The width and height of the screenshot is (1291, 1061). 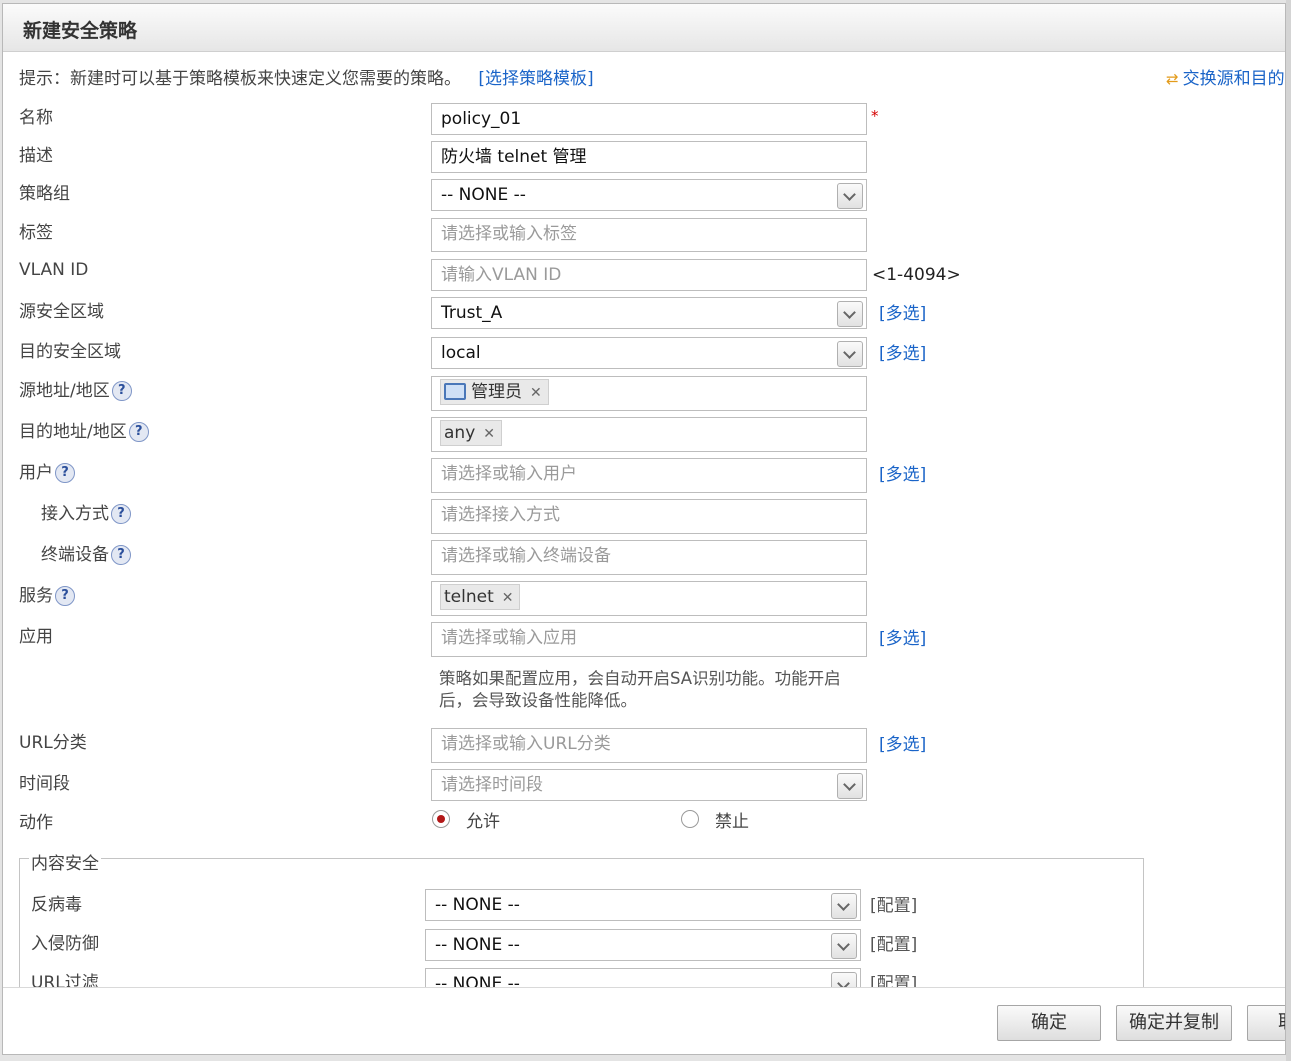 I want to click on dst-zone-label: 目的安全区域, so click(x=70, y=352).